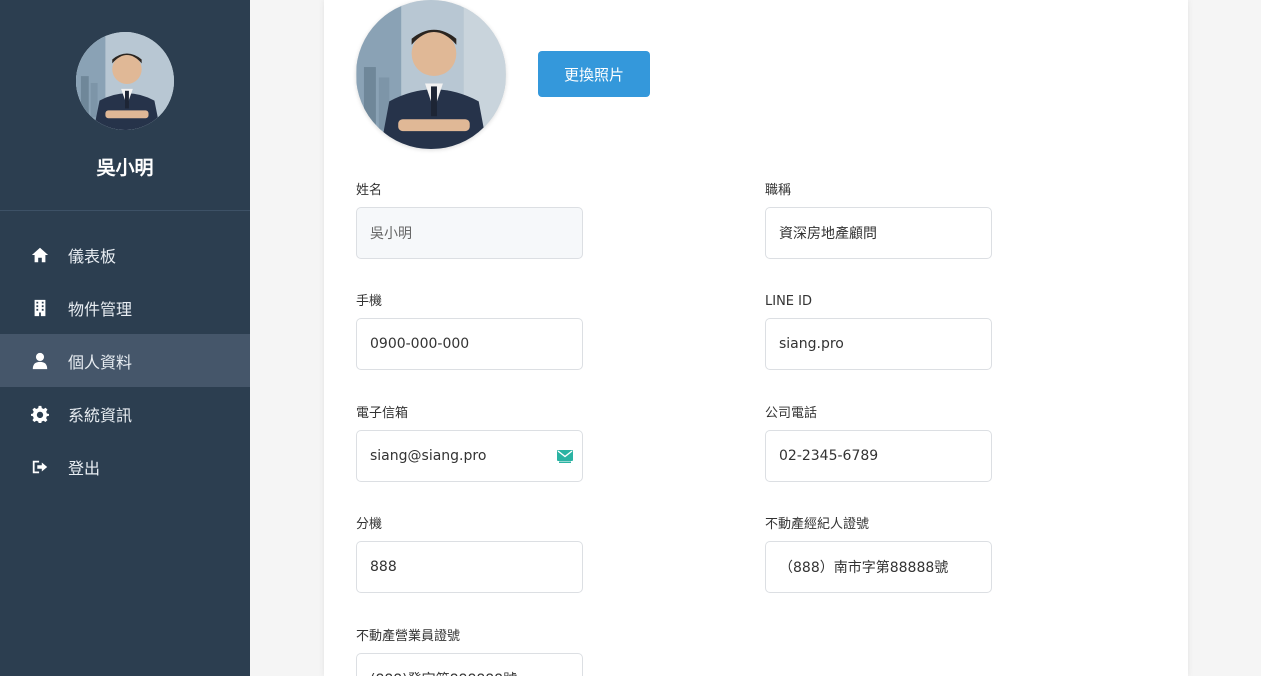  I want to click on avatar, so click(125, 81).